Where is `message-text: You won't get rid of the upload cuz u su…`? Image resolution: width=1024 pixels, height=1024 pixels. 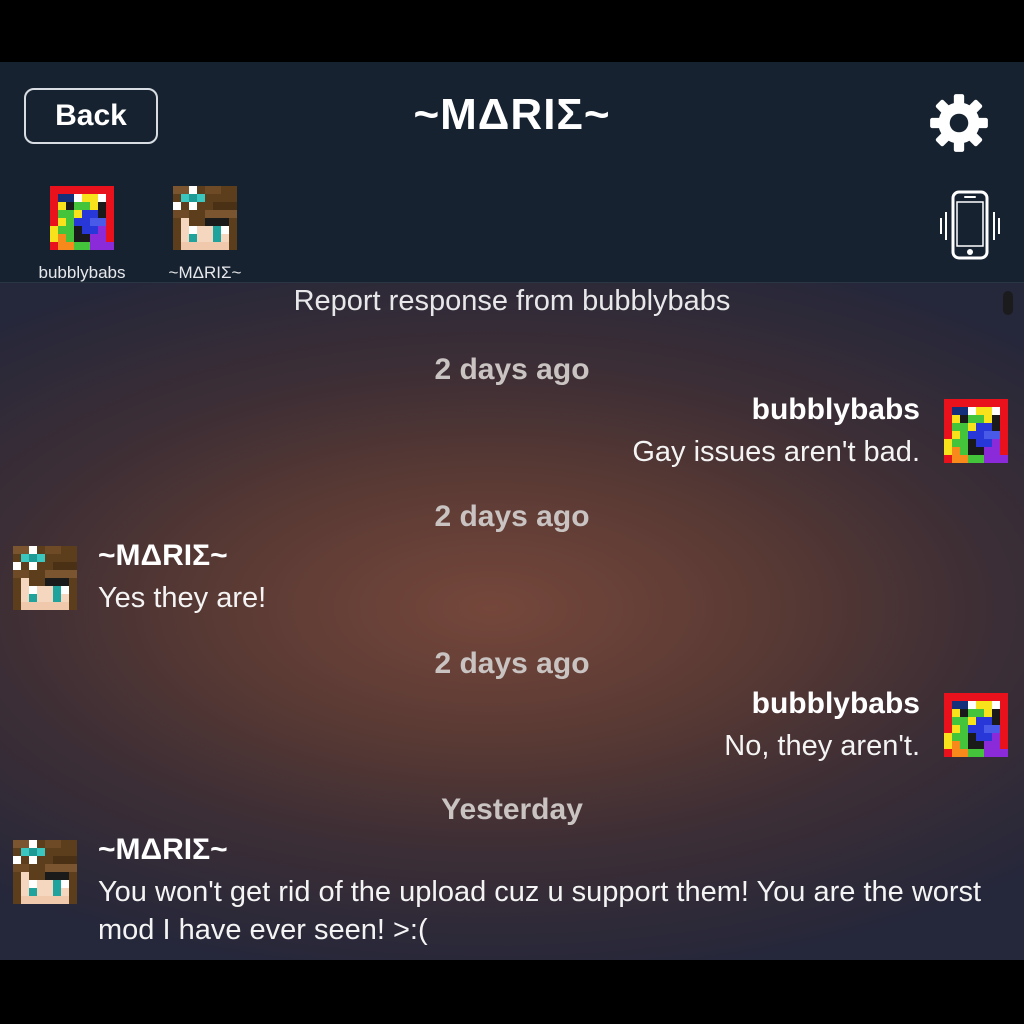
message-text: You won't get rid of the upload cuz u su… is located at coordinates (540, 911).